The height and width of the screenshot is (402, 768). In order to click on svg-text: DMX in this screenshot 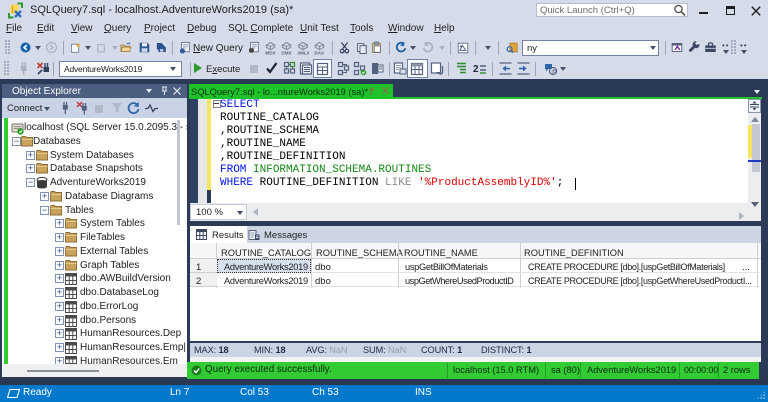, I will do `click(286, 52)`.